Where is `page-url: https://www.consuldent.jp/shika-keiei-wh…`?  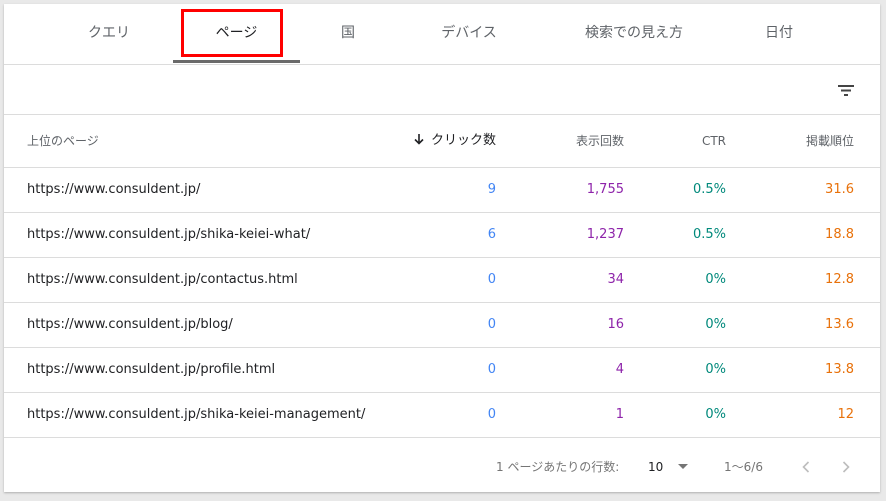
page-url: https://www.consuldent.jp/shika-keiei-wh… is located at coordinates (168, 235).